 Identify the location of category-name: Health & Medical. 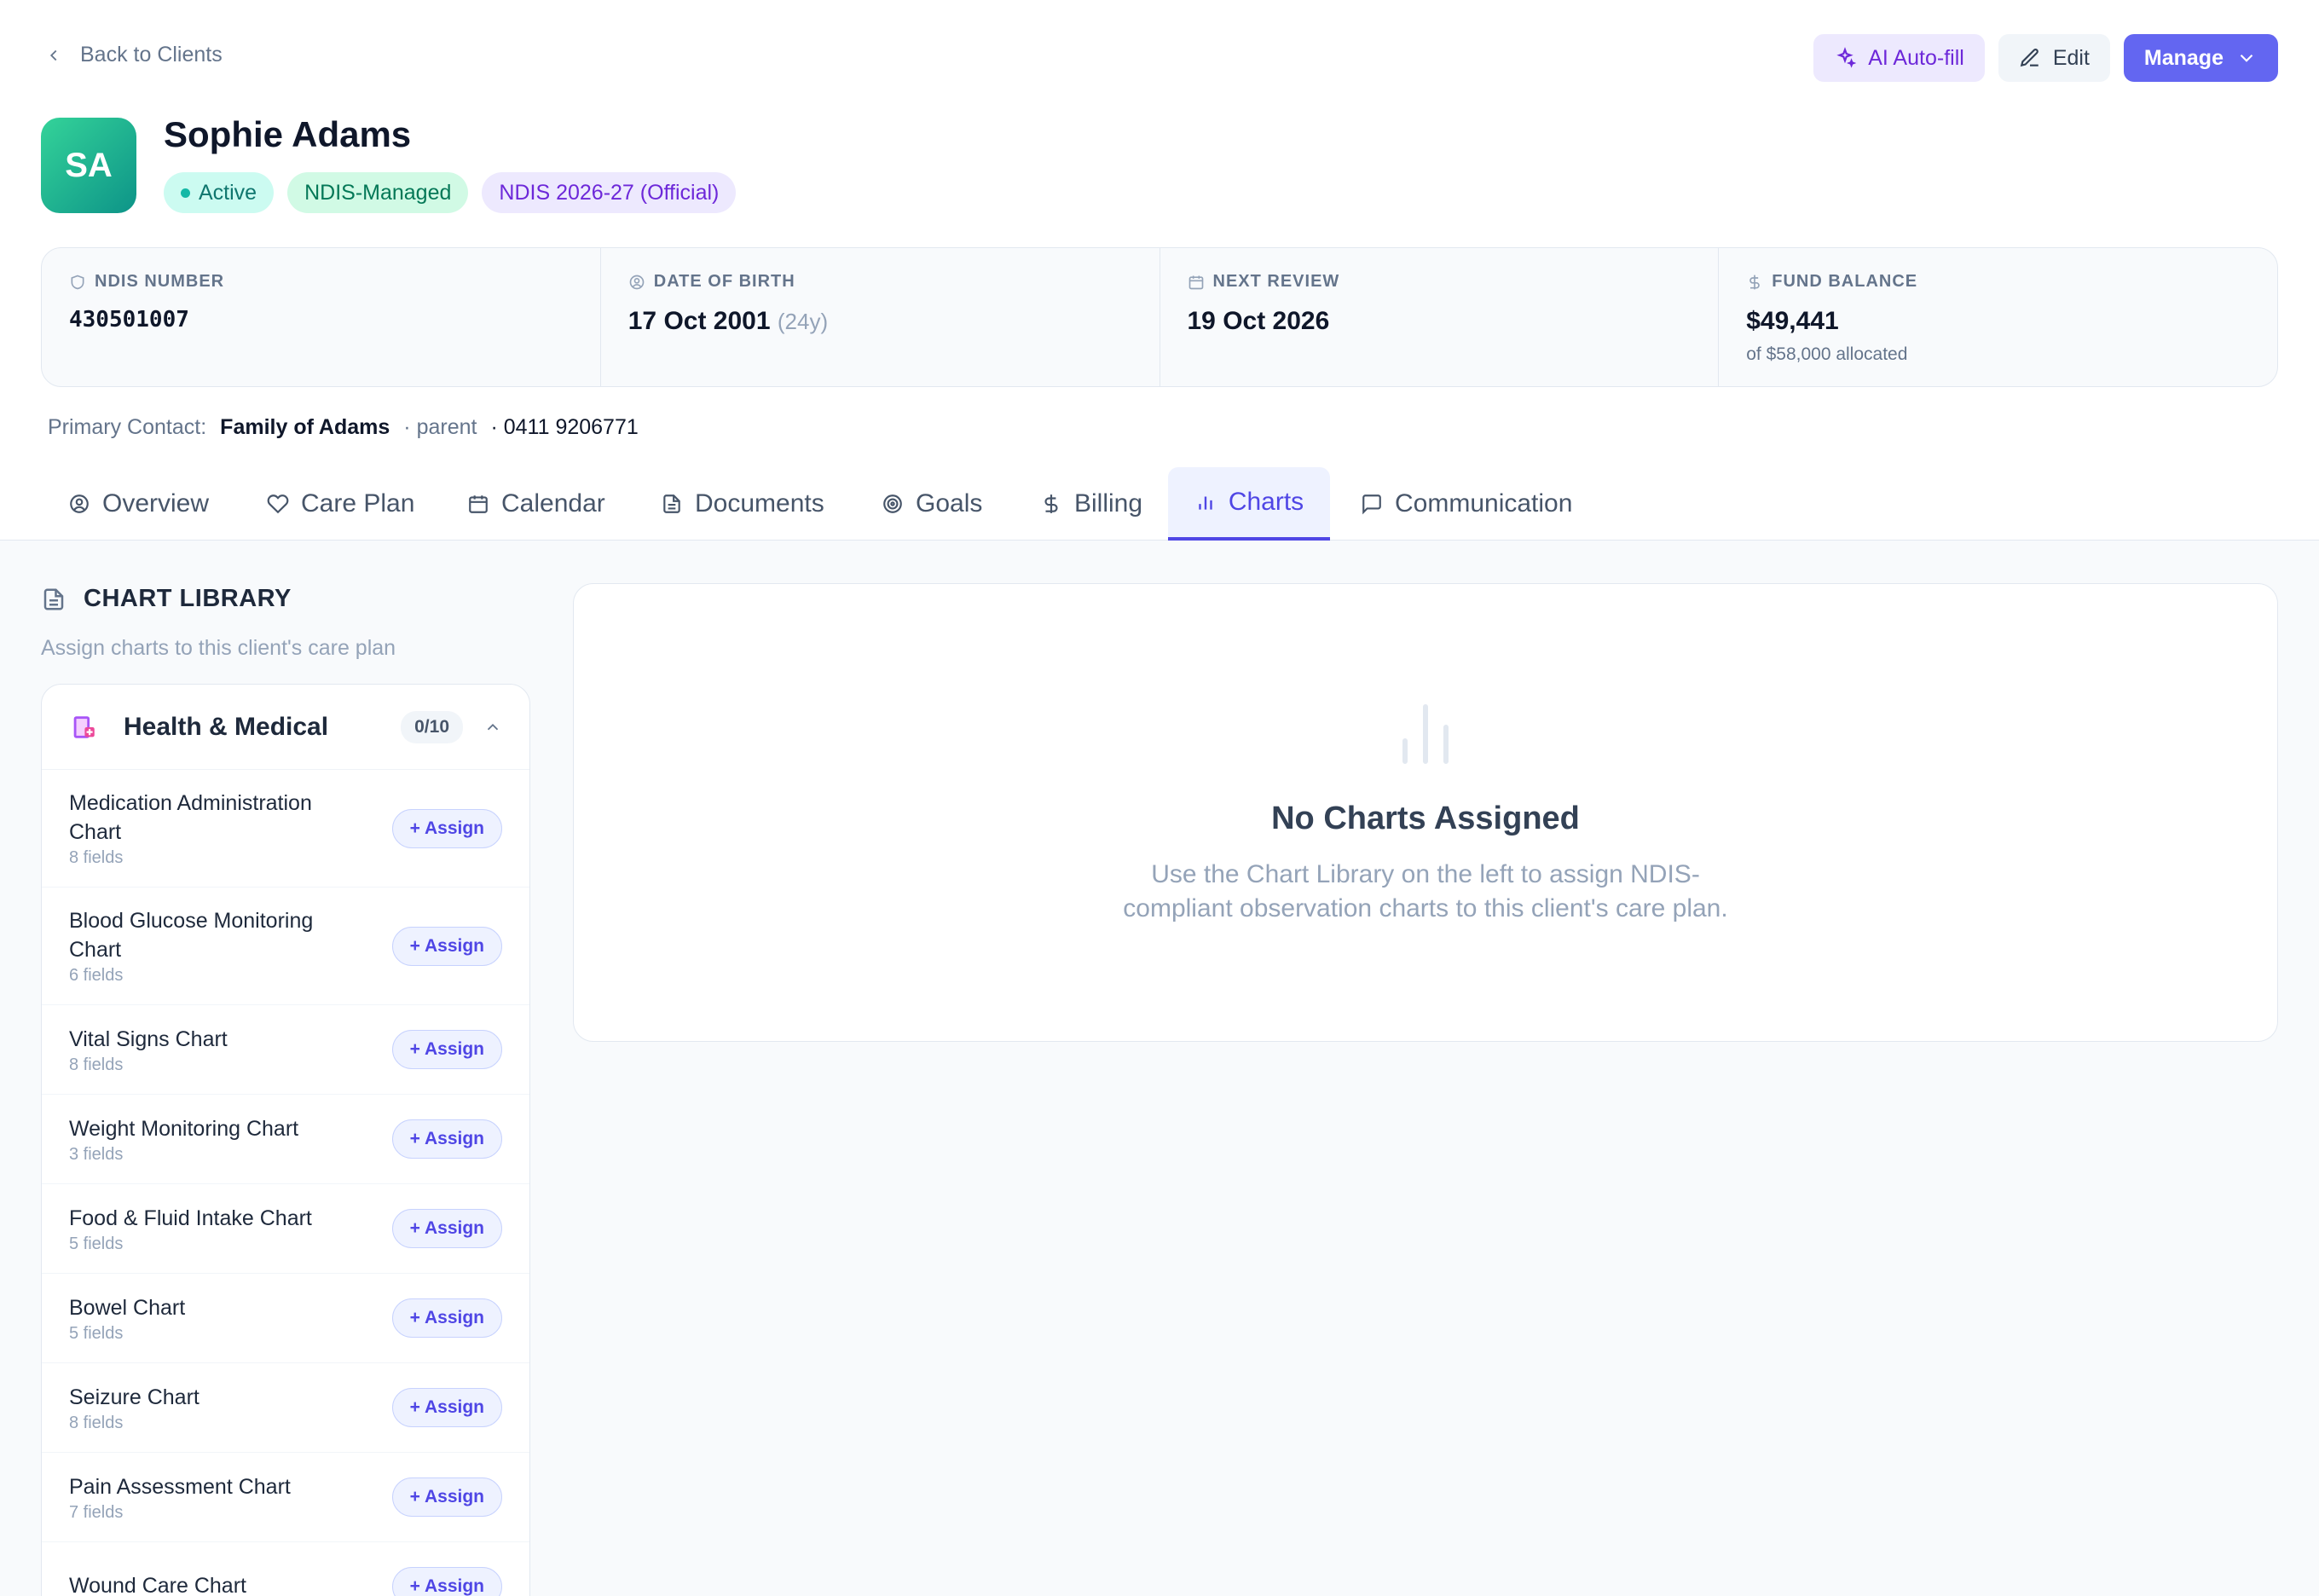
(226, 726).